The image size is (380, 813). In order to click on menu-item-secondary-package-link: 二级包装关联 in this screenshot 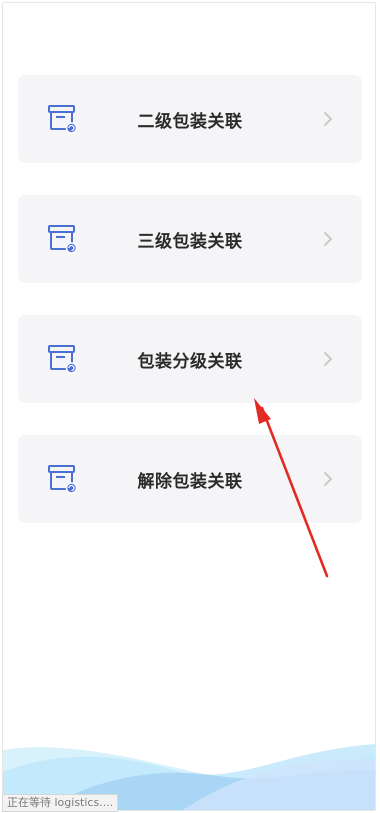, I will do `click(190, 119)`.